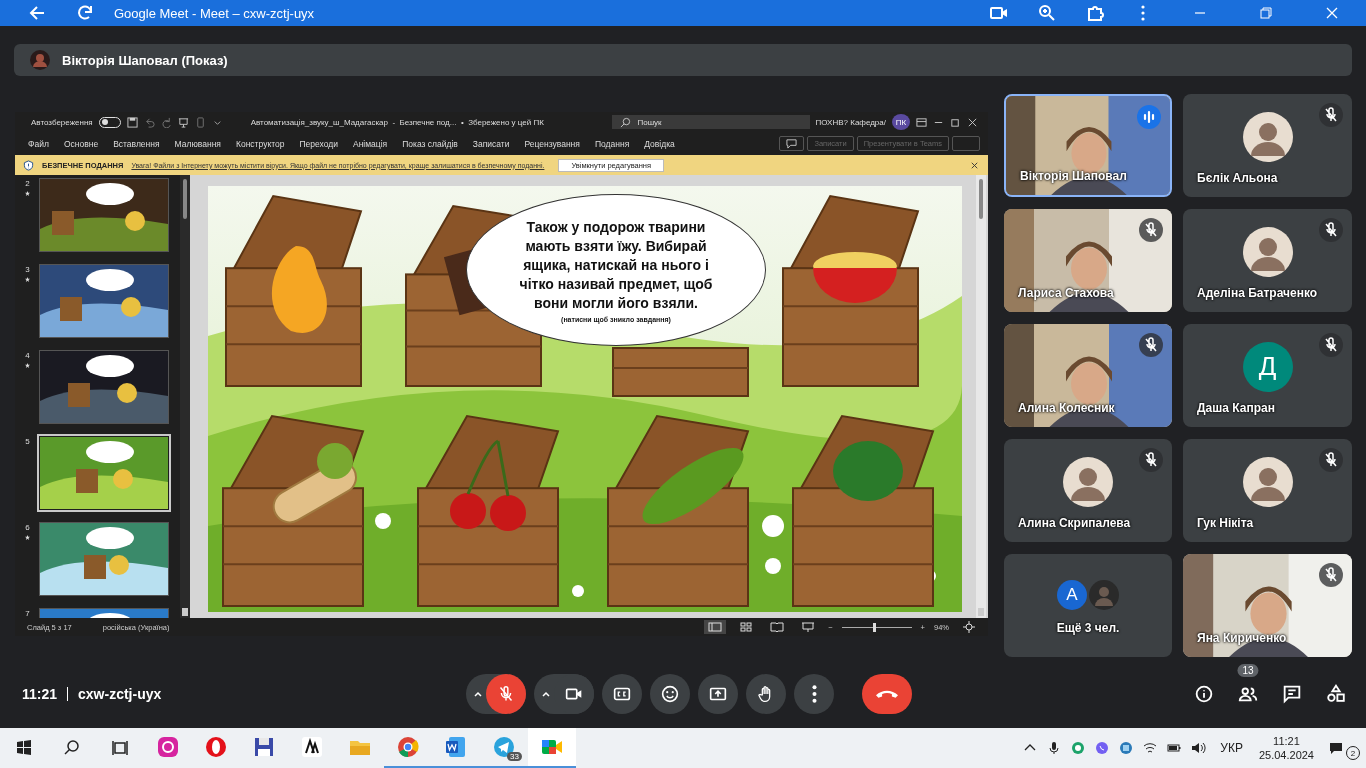 The height and width of the screenshot is (768, 1366). What do you see at coordinates (168, 747) in the screenshot?
I see `instagram-app-icon` at bounding box center [168, 747].